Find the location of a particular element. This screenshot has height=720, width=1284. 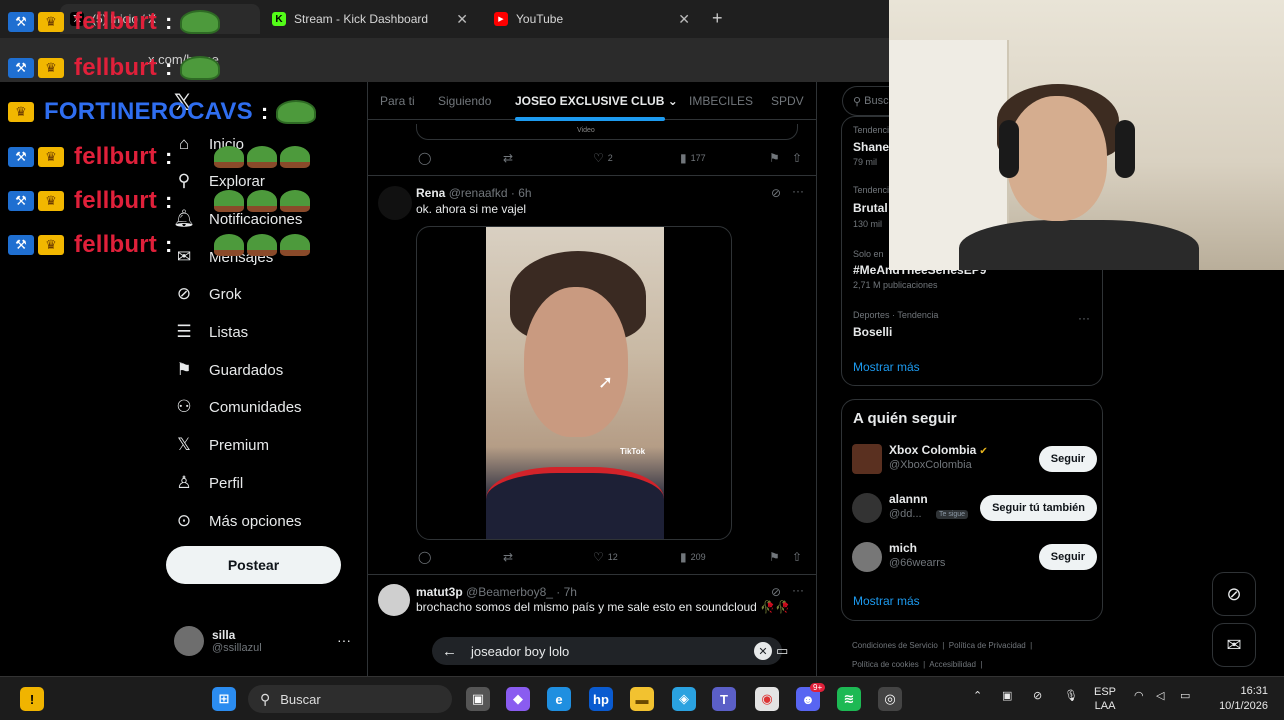

clear-icon: ✕ is located at coordinates (763, 651).